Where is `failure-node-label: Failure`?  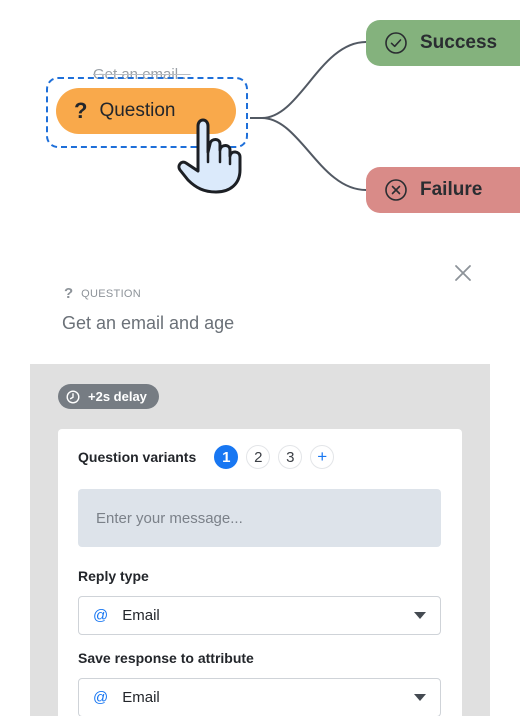 failure-node-label: Failure is located at coordinates (451, 189).